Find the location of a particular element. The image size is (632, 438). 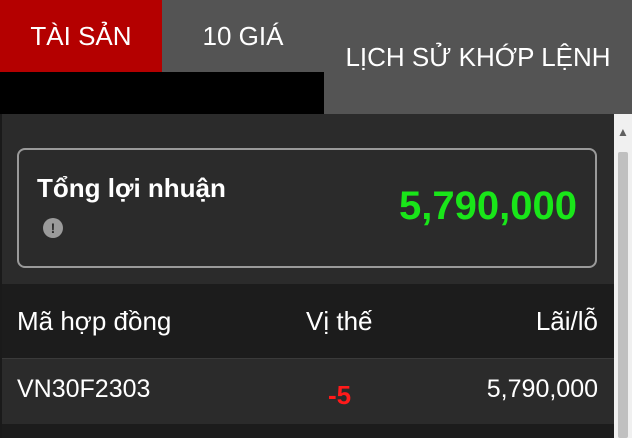

vertical-scrollbar: ▲ is located at coordinates (623, 276).